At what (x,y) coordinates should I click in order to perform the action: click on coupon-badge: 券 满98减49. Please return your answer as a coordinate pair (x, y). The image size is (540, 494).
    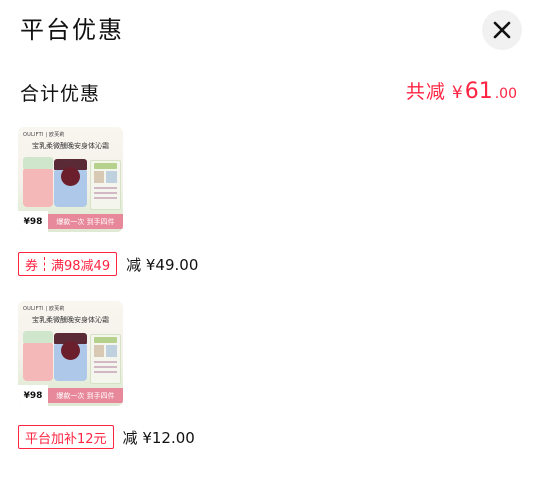
    Looking at the image, I should click on (68, 264).